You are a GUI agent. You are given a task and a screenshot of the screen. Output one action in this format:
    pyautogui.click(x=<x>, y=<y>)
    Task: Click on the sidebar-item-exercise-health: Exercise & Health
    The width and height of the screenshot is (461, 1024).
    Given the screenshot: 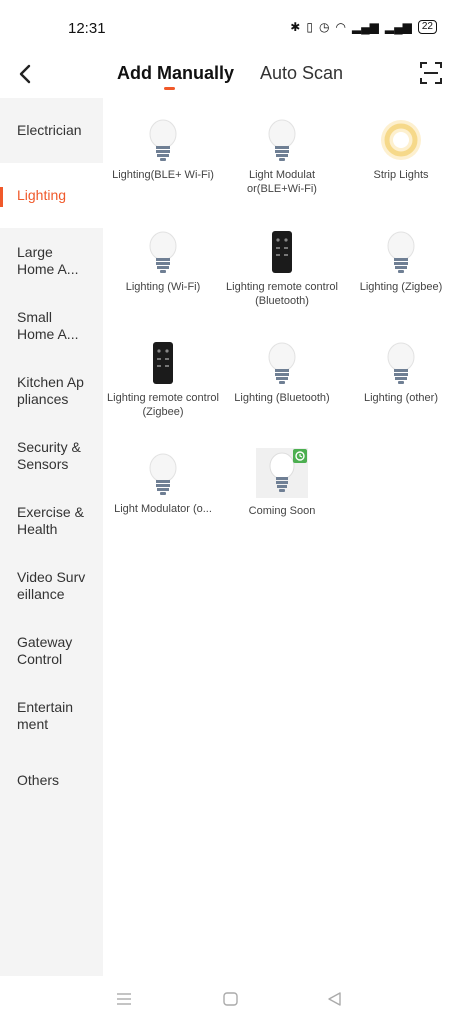 What is the action you would take?
    pyautogui.click(x=51, y=520)
    